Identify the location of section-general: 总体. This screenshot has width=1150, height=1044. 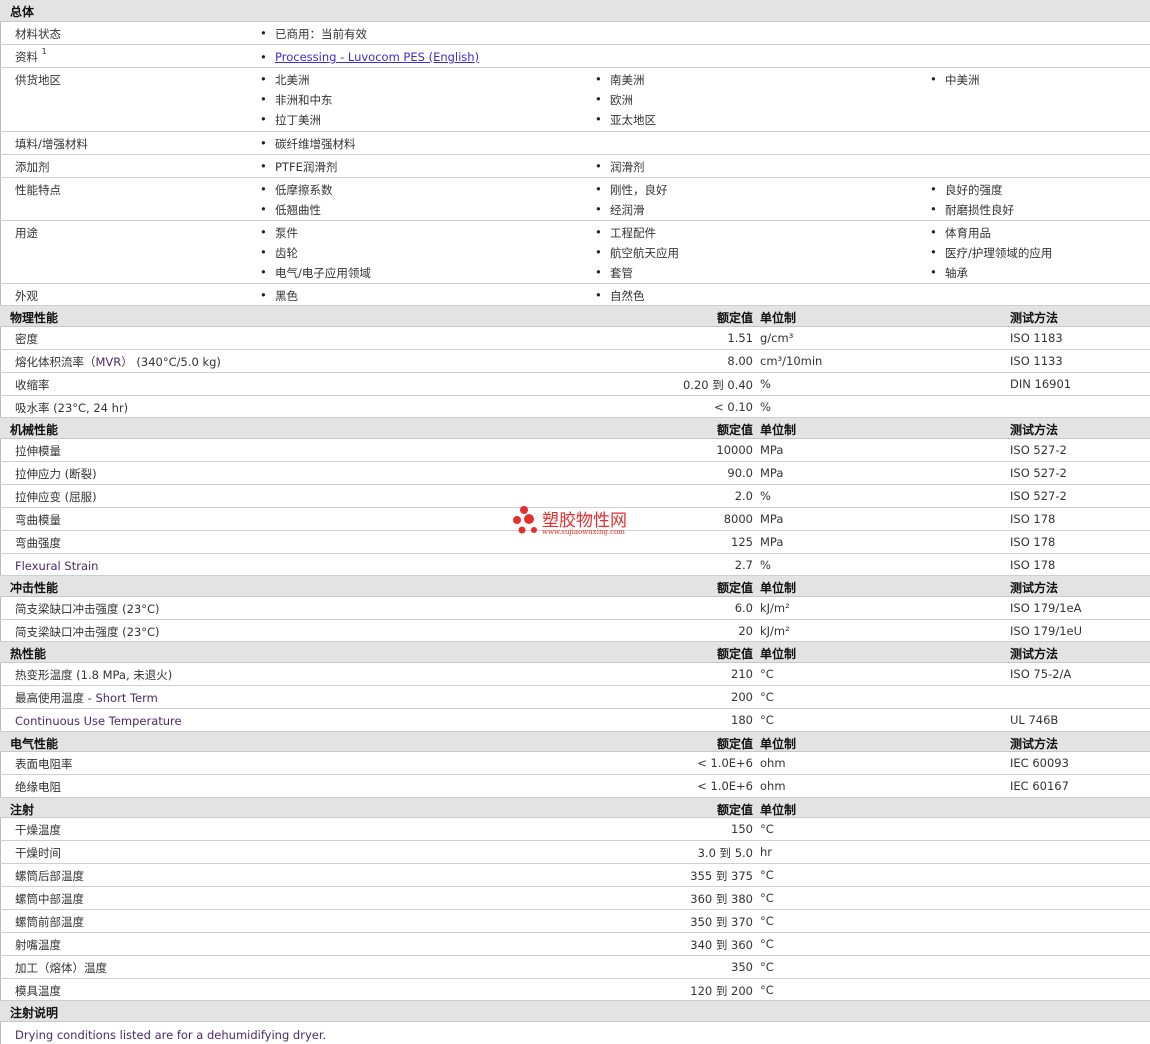
(575, 11).